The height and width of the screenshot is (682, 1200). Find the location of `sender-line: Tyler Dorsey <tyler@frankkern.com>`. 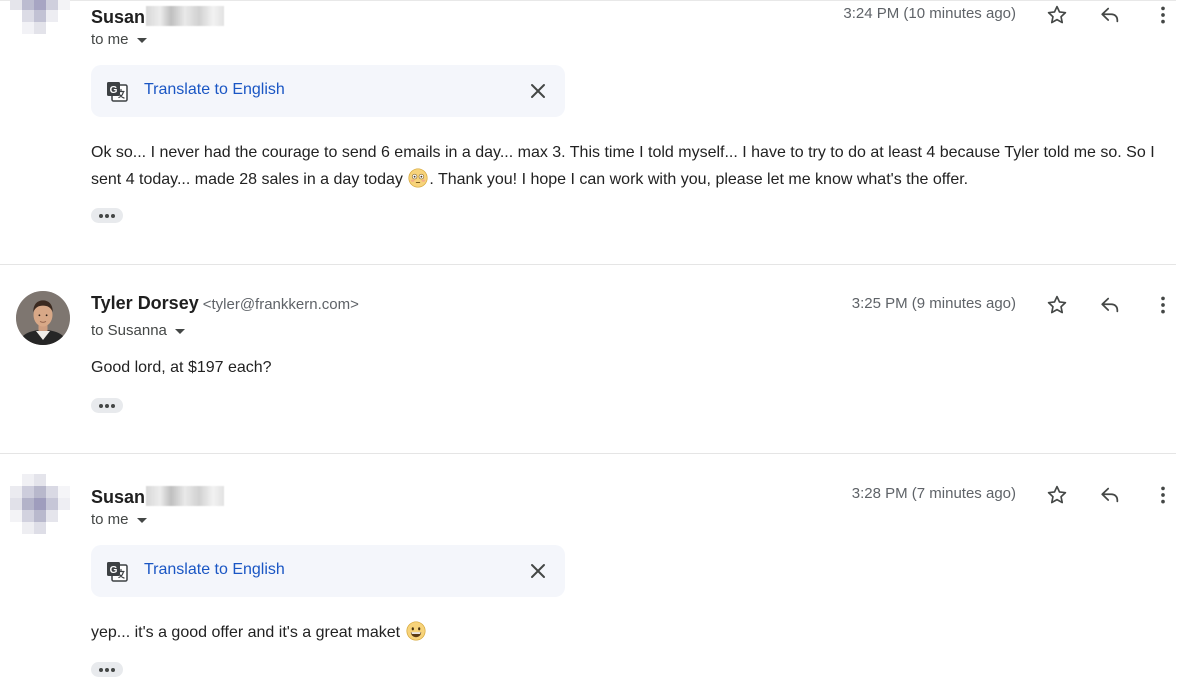

sender-line: Tyler Dorsey <tyler@frankkern.com> is located at coordinates (225, 303).